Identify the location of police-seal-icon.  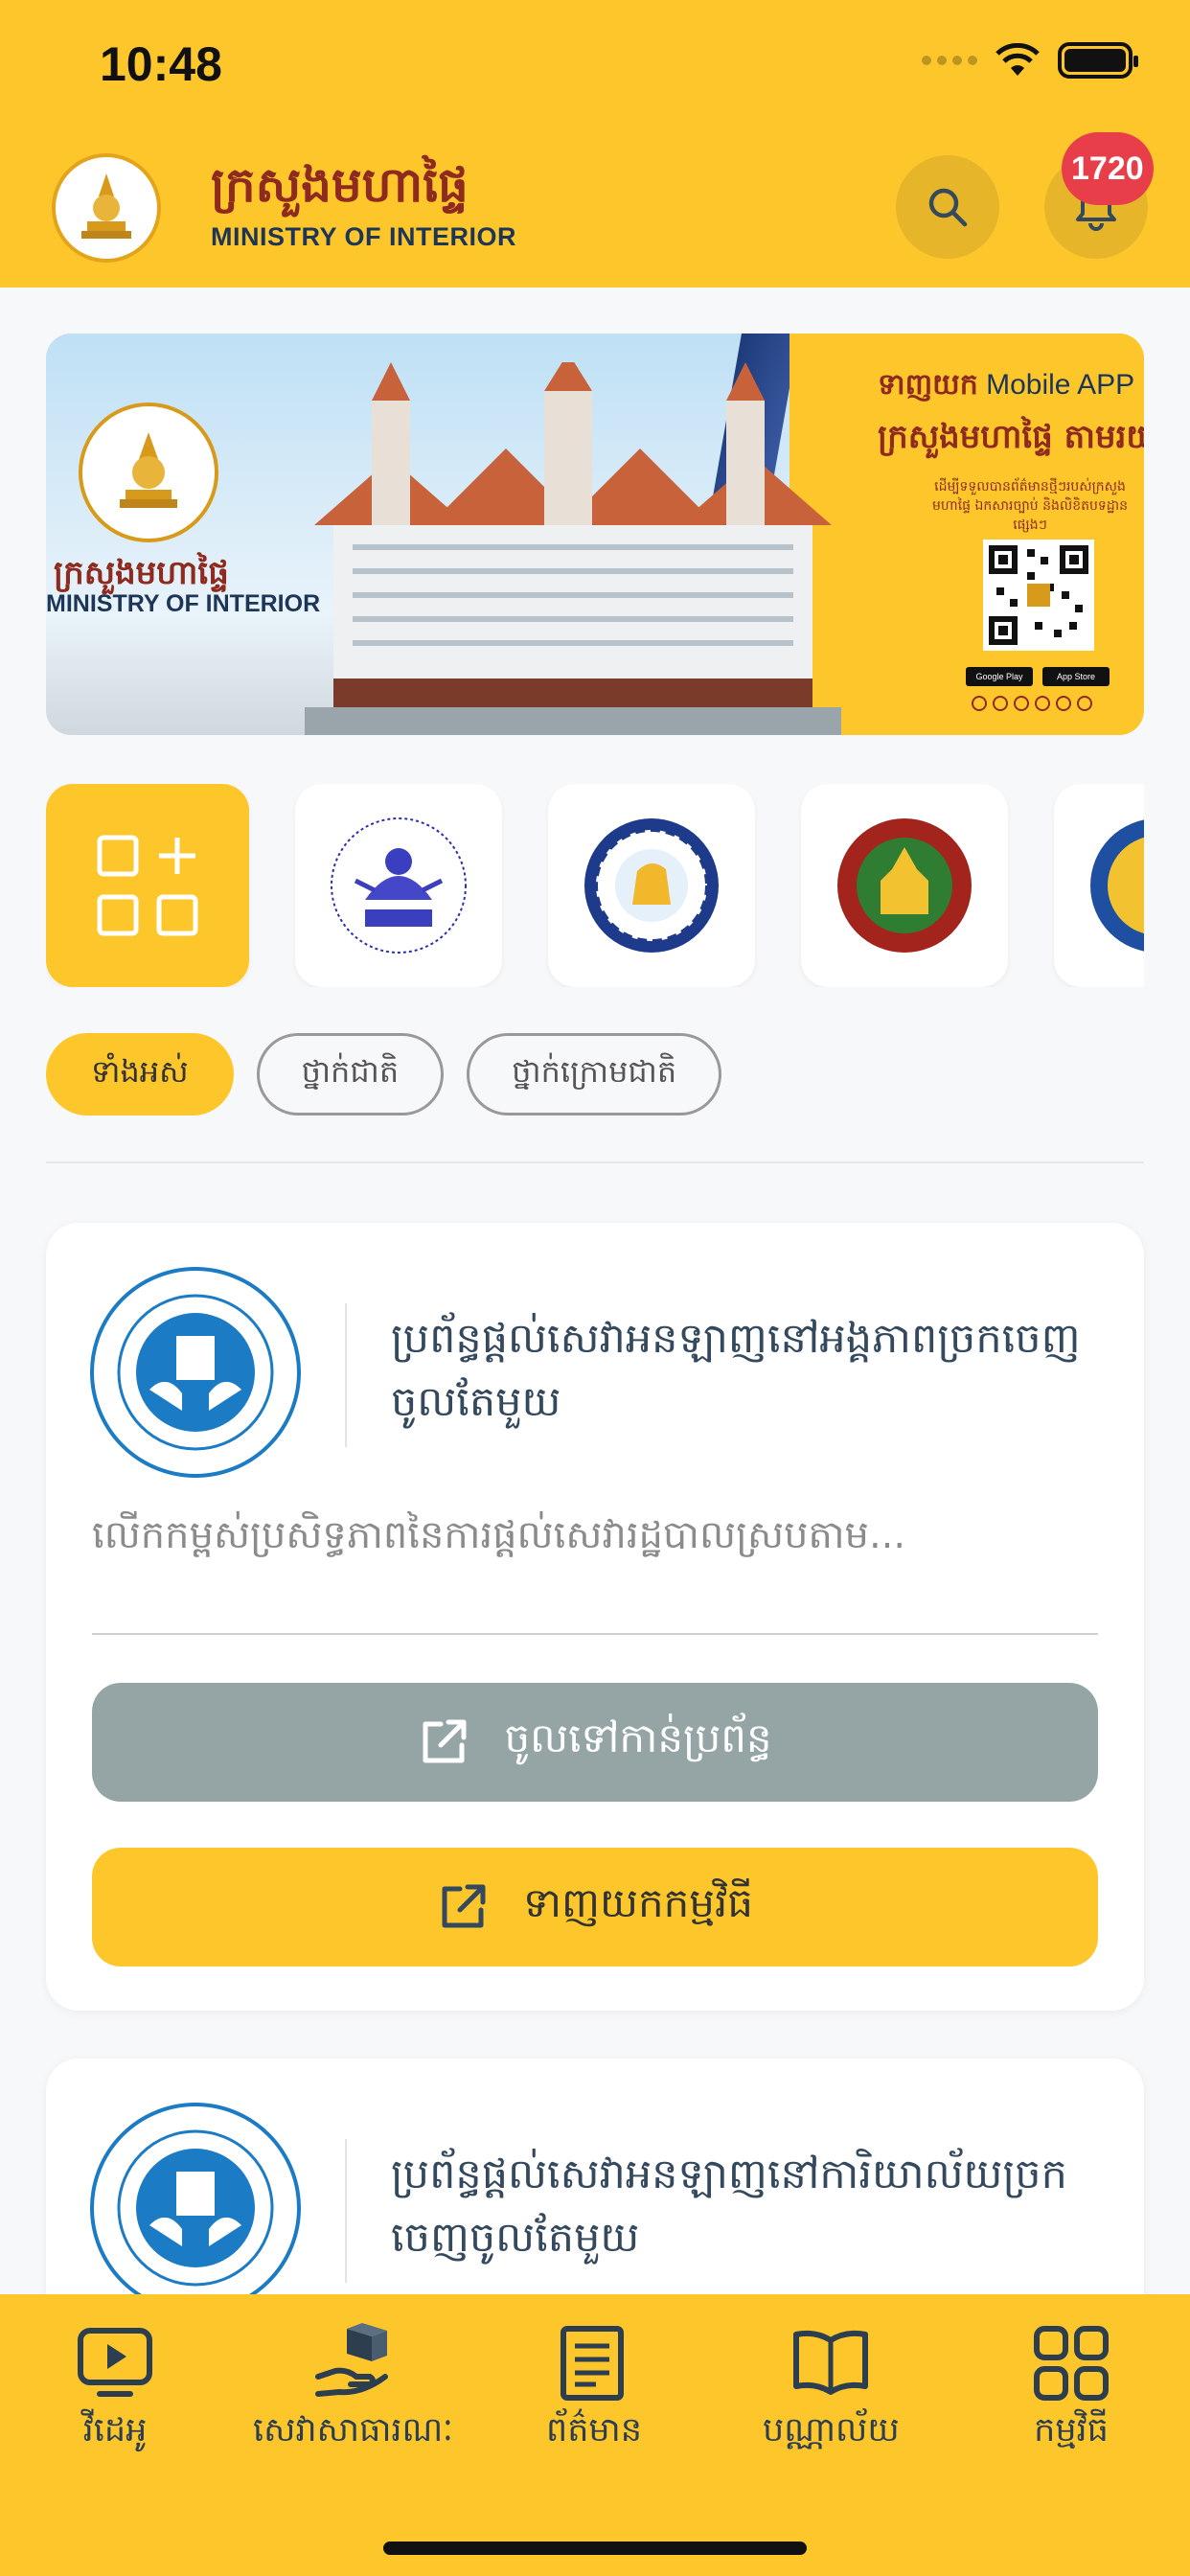
(1117, 885).